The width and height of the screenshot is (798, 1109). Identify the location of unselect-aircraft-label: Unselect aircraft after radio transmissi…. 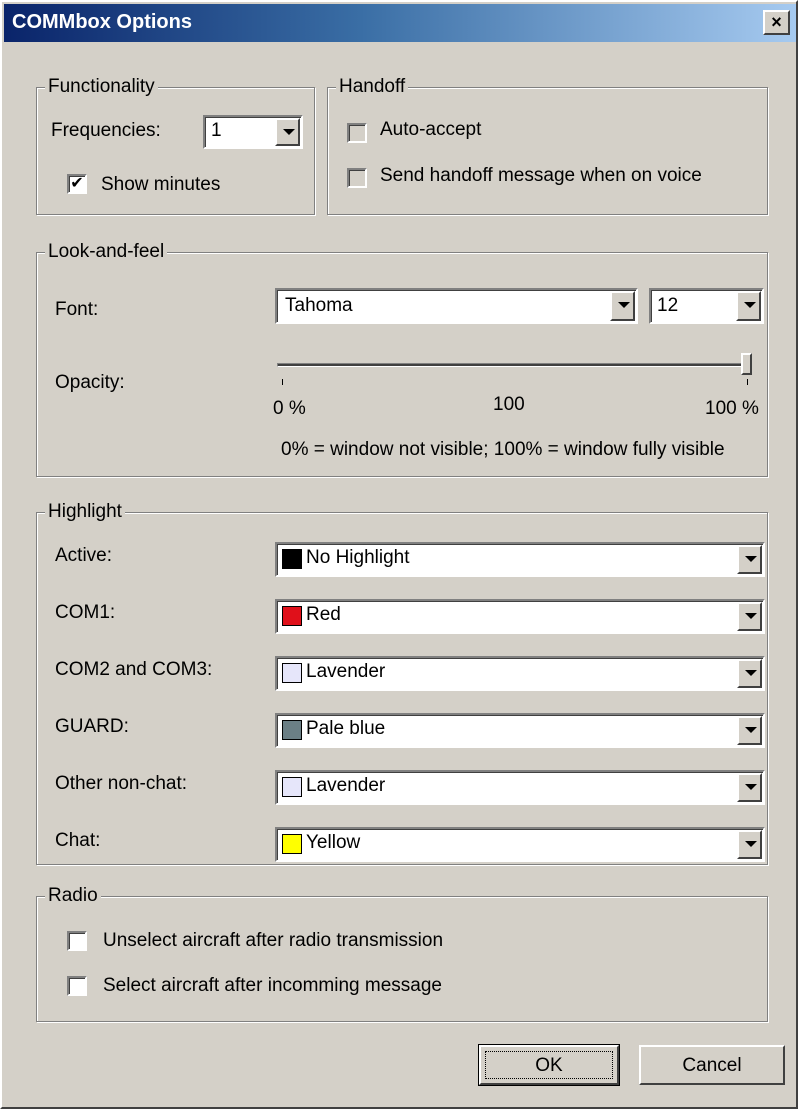
(273, 940).